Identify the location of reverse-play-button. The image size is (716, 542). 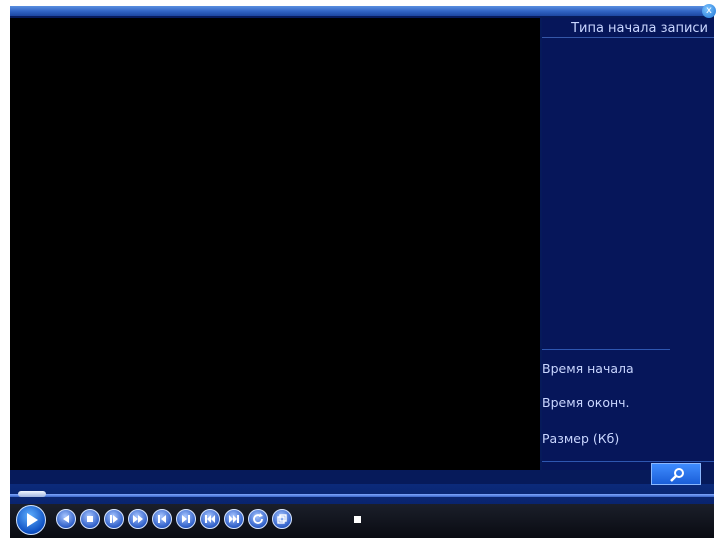
(66, 519).